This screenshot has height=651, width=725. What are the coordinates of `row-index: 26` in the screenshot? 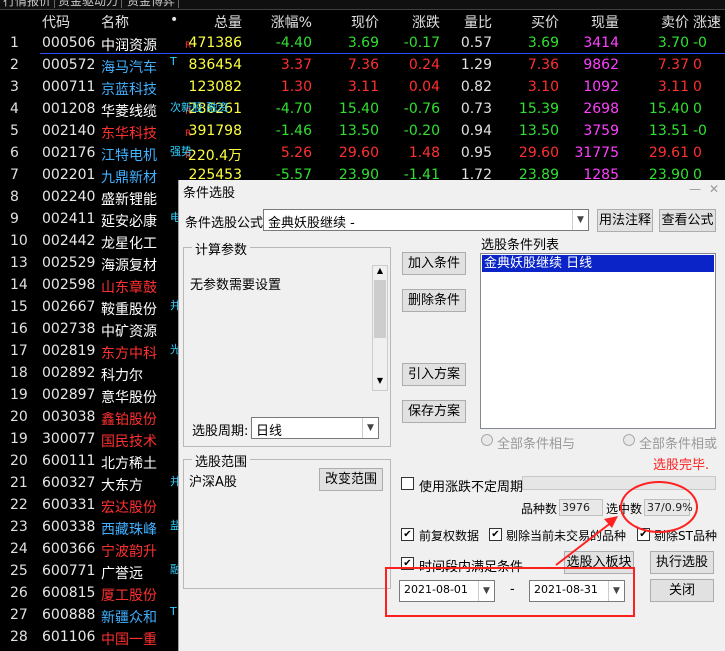 It's located at (19, 593).